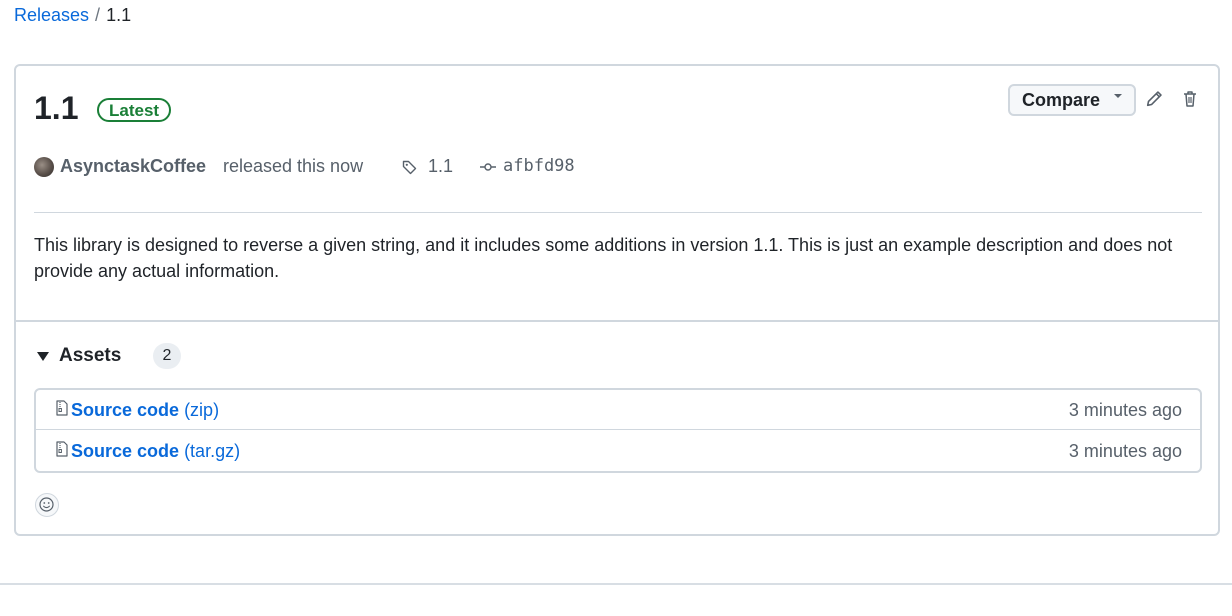 The height and width of the screenshot is (616, 1232). What do you see at coordinates (202, 410) in the screenshot?
I see `asset-ext: (zip)` at bounding box center [202, 410].